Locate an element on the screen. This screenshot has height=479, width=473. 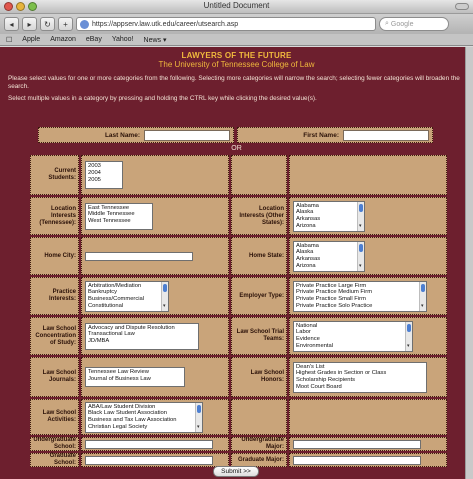
list-option: Business/Commercial is located at coordinates (127, 299).